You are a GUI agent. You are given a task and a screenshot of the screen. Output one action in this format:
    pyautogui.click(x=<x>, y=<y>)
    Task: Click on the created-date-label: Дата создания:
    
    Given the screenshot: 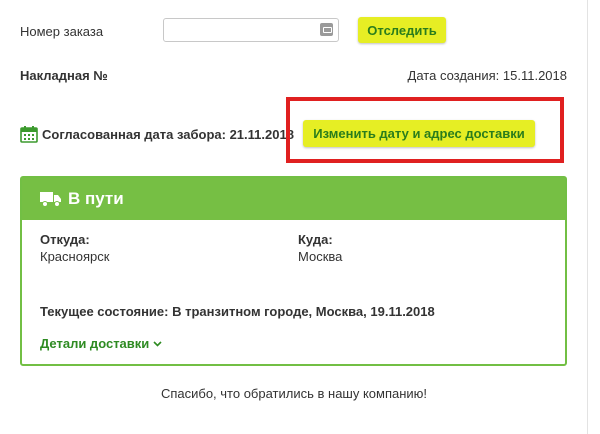 What is the action you would take?
    pyautogui.click(x=453, y=75)
    